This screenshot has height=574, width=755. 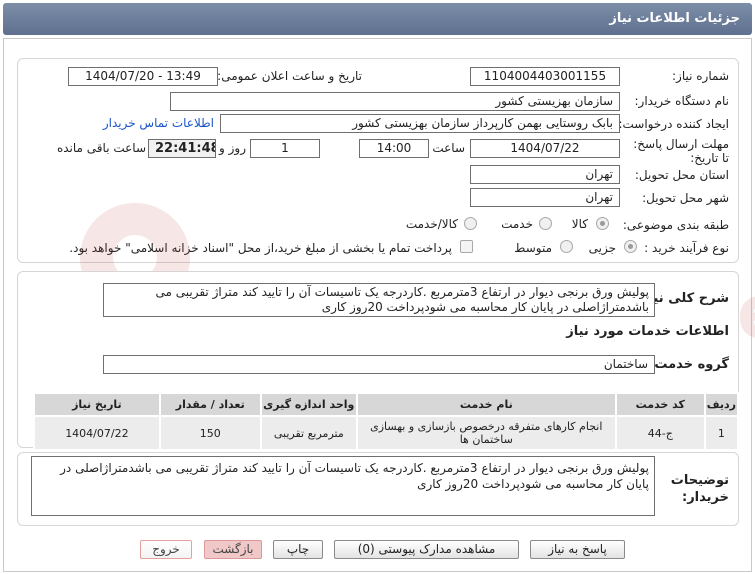 What do you see at coordinates (577, 549) in the screenshot?
I see `reply-button: پاسخ به نیاز` at bounding box center [577, 549].